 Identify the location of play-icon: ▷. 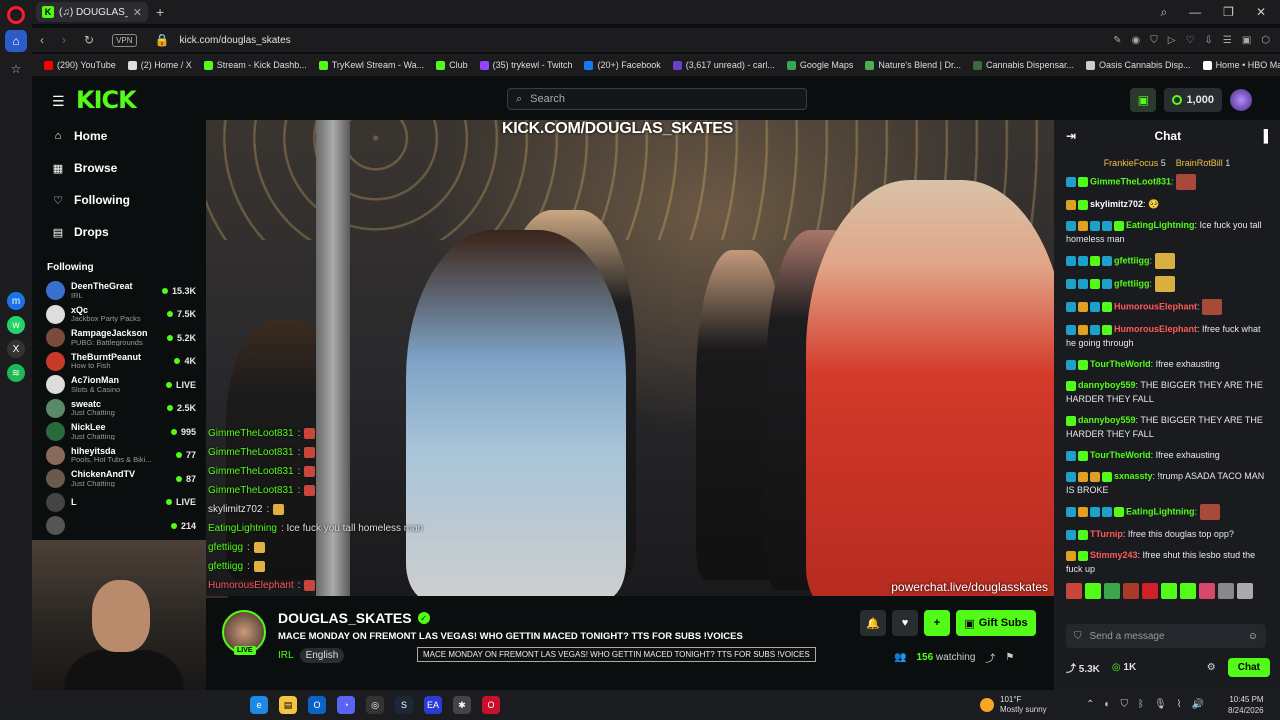
(1172, 40).